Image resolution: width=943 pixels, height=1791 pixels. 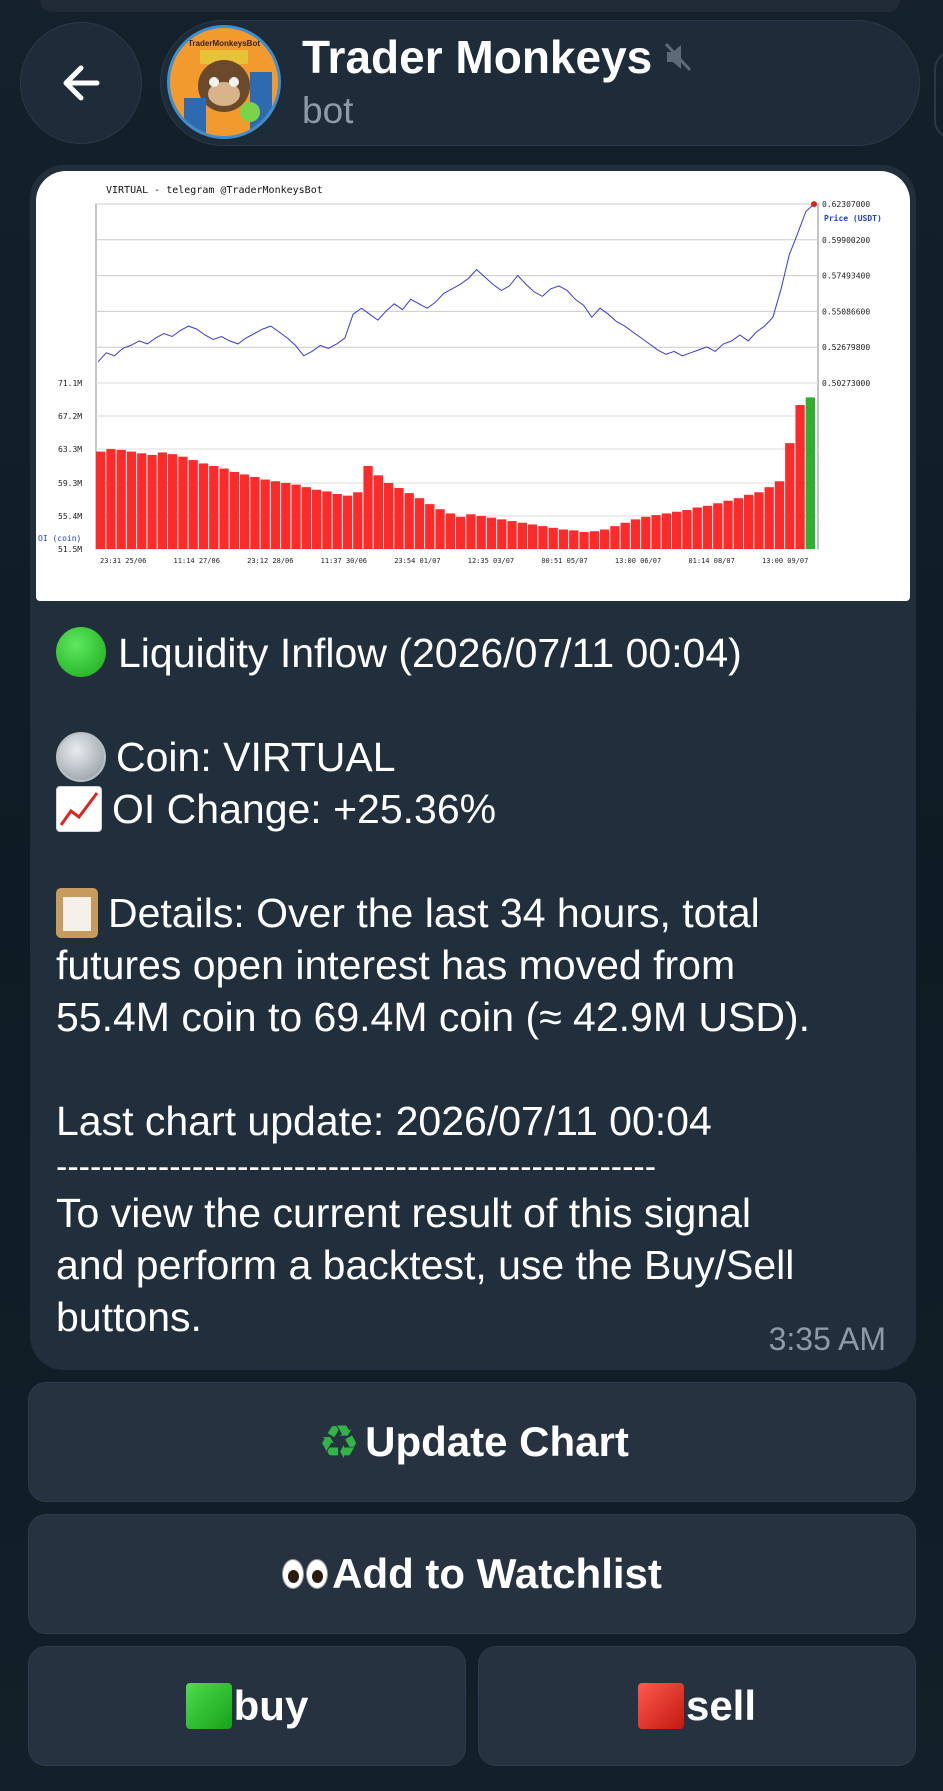 What do you see at coordinates (270, 561) in the screenshot?
I see `x-tick-label: 23:12 28/06` at bounding box center [270, 561].